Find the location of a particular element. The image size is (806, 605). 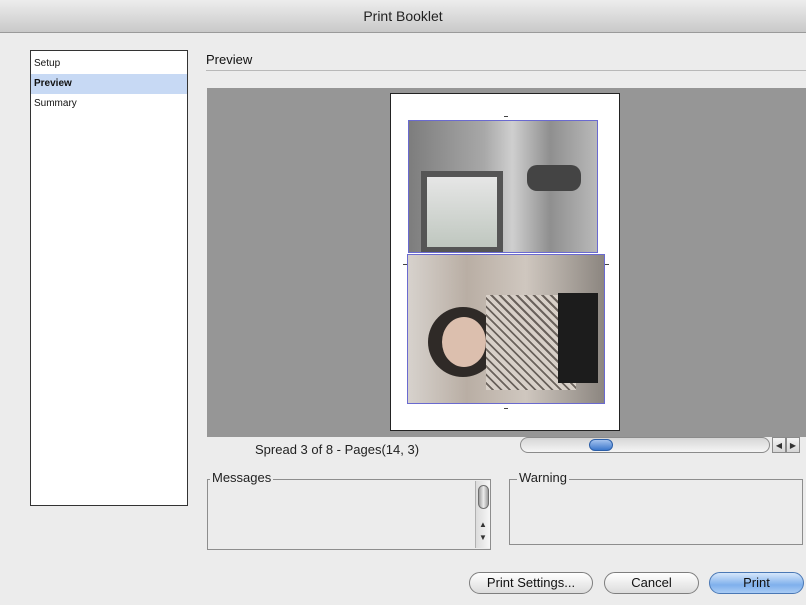

window-titlebar: Print Booklet is located at coordinates (403, 16).